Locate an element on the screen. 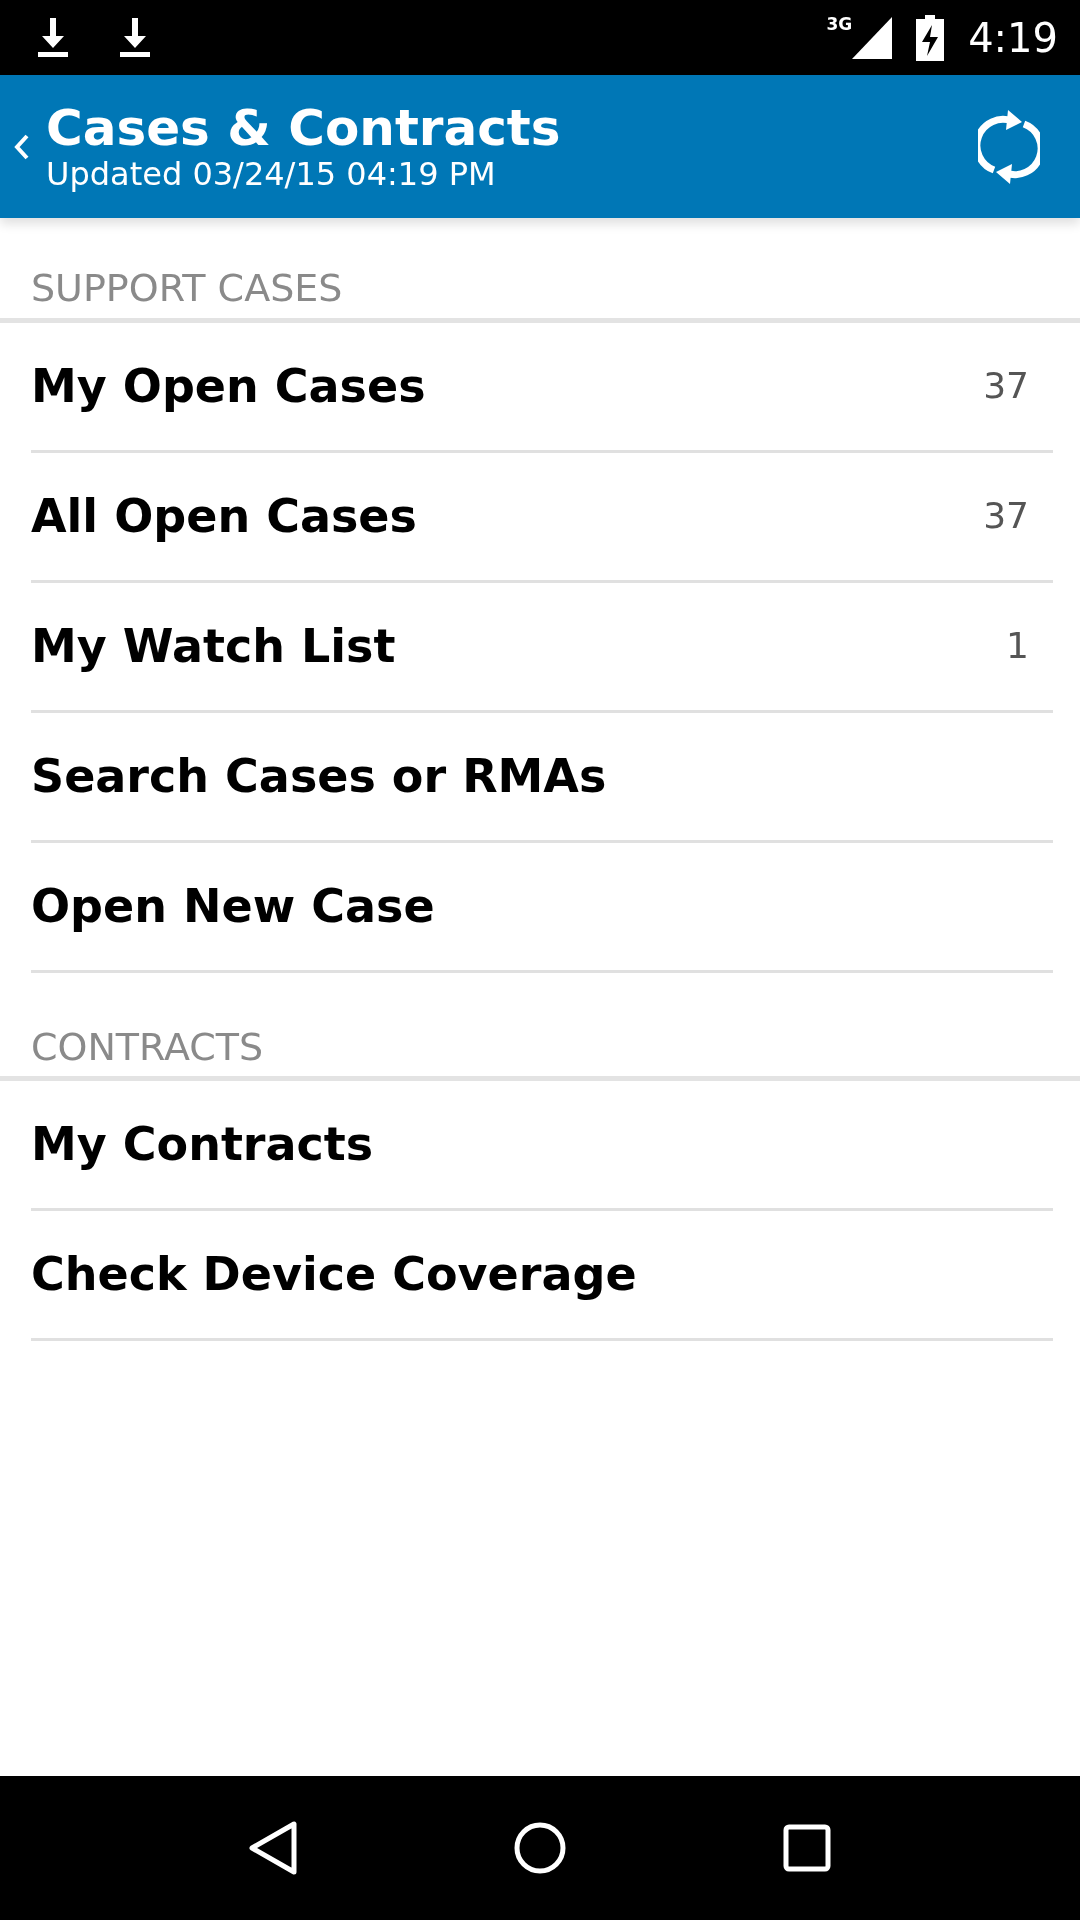  battery-charging-icon is located at coordinates (930, 37).